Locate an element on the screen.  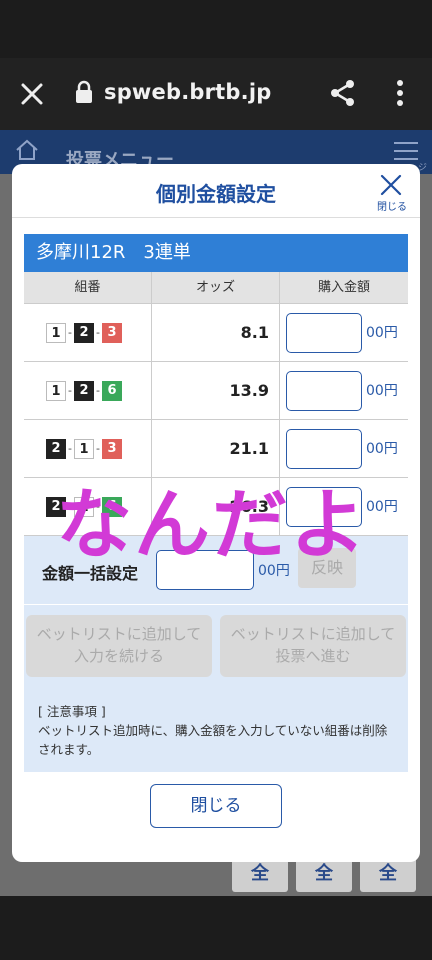
action-buttons: ベットリストに追加して 入力を続ける ベットリストに追加して 投票へ進む is located at coordinates (216, 653).